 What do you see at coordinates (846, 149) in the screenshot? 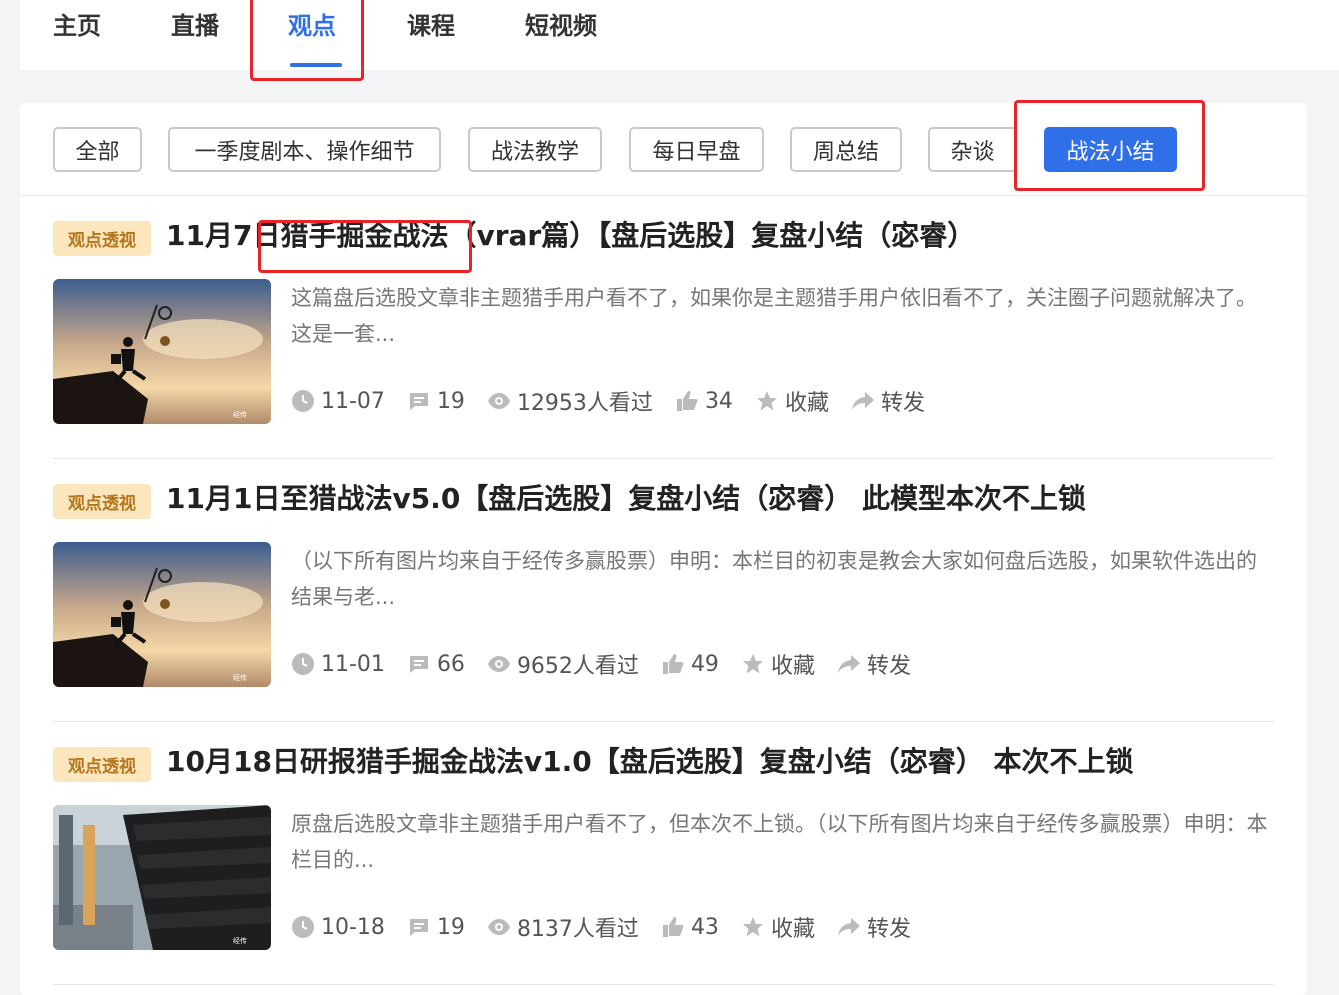
I see `filter-weekly-summary: 周总结` at bounding box center [846, 149].